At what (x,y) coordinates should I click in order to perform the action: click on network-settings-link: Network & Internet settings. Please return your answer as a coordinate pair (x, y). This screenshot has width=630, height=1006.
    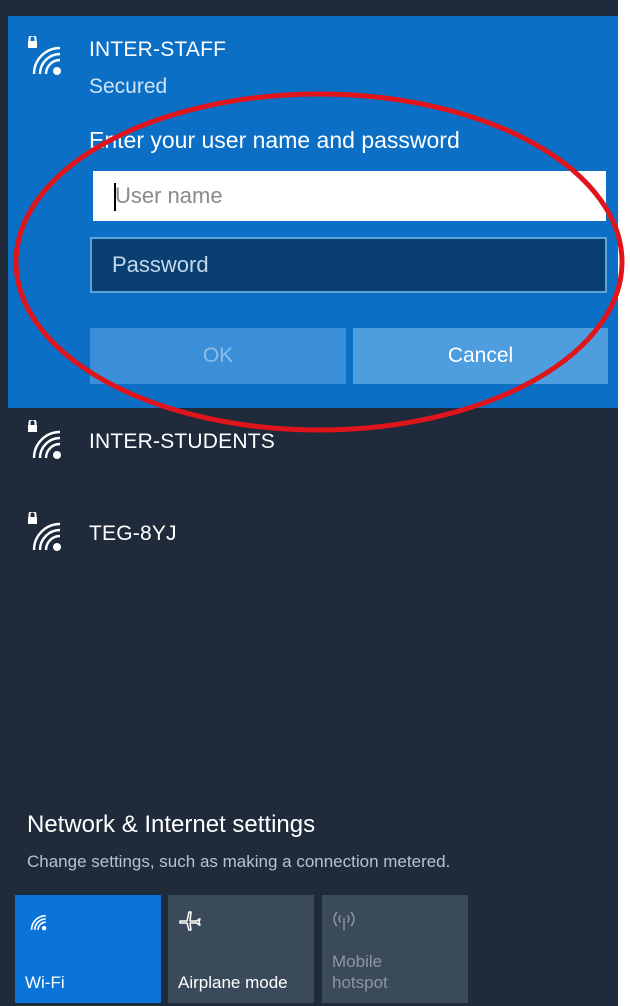
    Looking at the image, I should click on (171, 825).